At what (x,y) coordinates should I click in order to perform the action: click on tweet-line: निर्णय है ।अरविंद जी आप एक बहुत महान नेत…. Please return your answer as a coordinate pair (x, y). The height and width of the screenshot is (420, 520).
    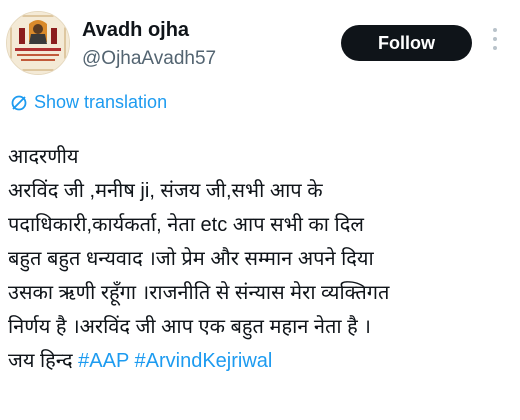
    Looking at the image, I should click on (189, 327).